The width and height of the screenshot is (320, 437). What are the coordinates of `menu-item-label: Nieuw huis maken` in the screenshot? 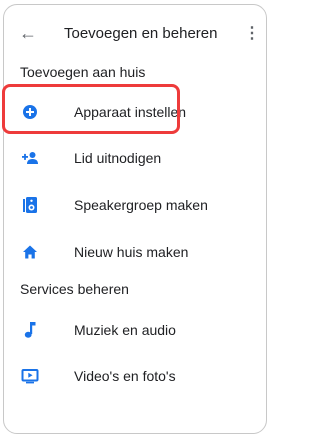 It's located at (131, 252).